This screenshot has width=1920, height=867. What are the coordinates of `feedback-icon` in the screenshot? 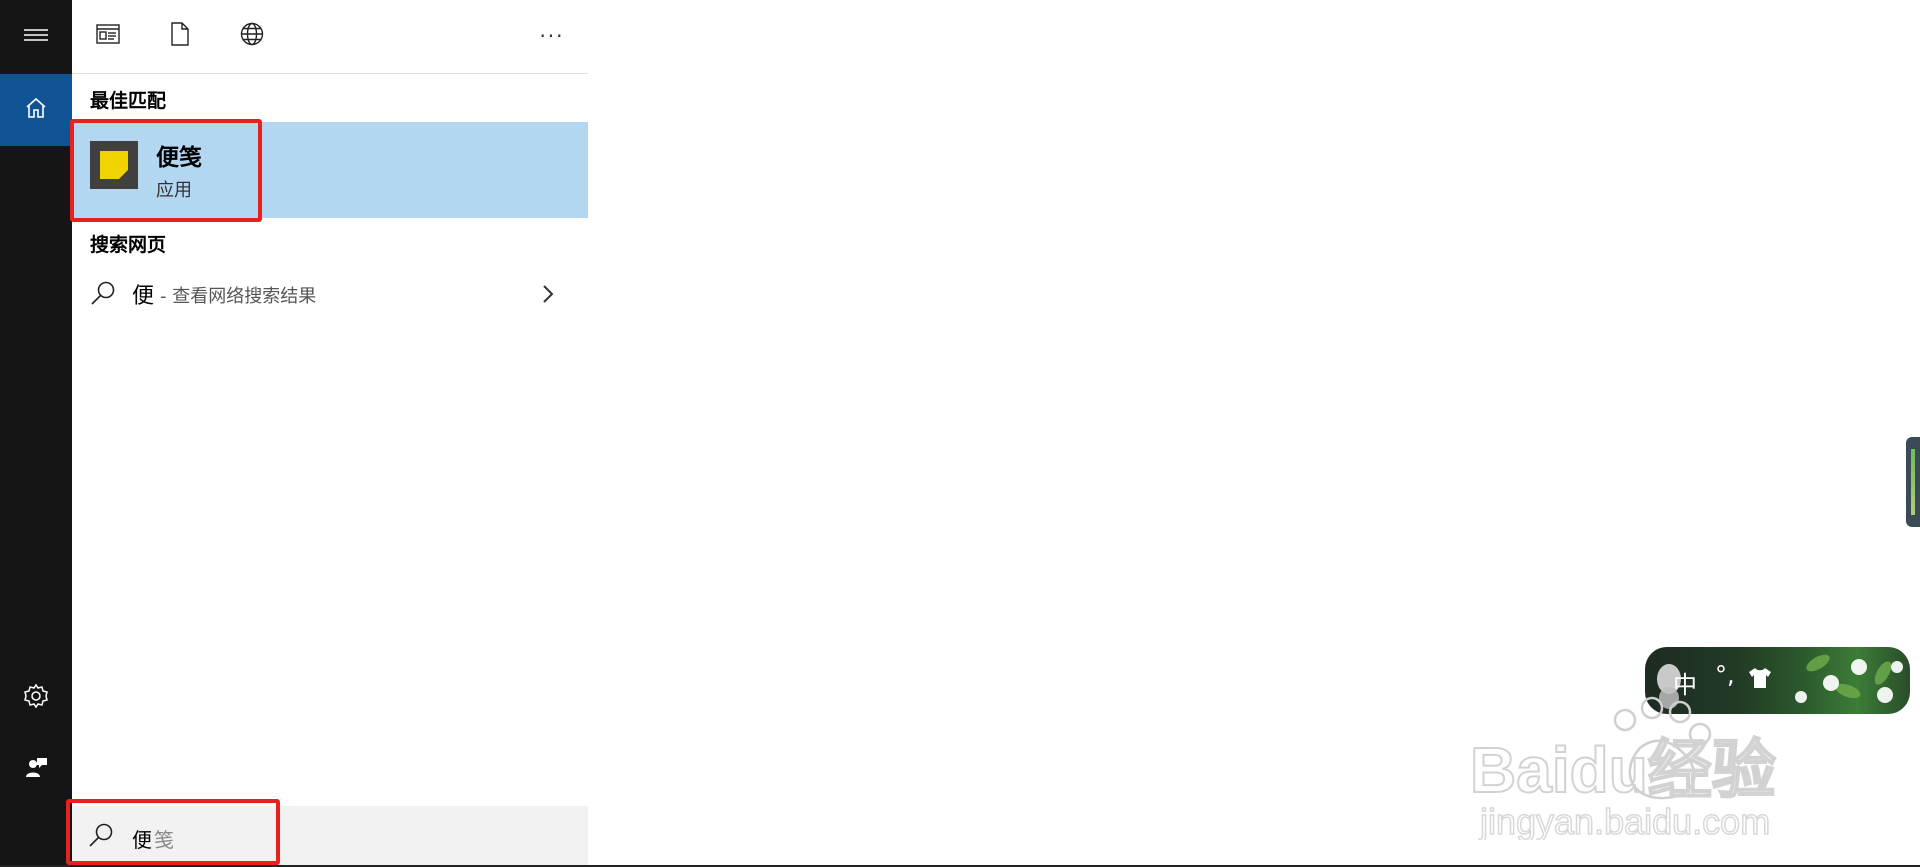 It's located at (36, 770).